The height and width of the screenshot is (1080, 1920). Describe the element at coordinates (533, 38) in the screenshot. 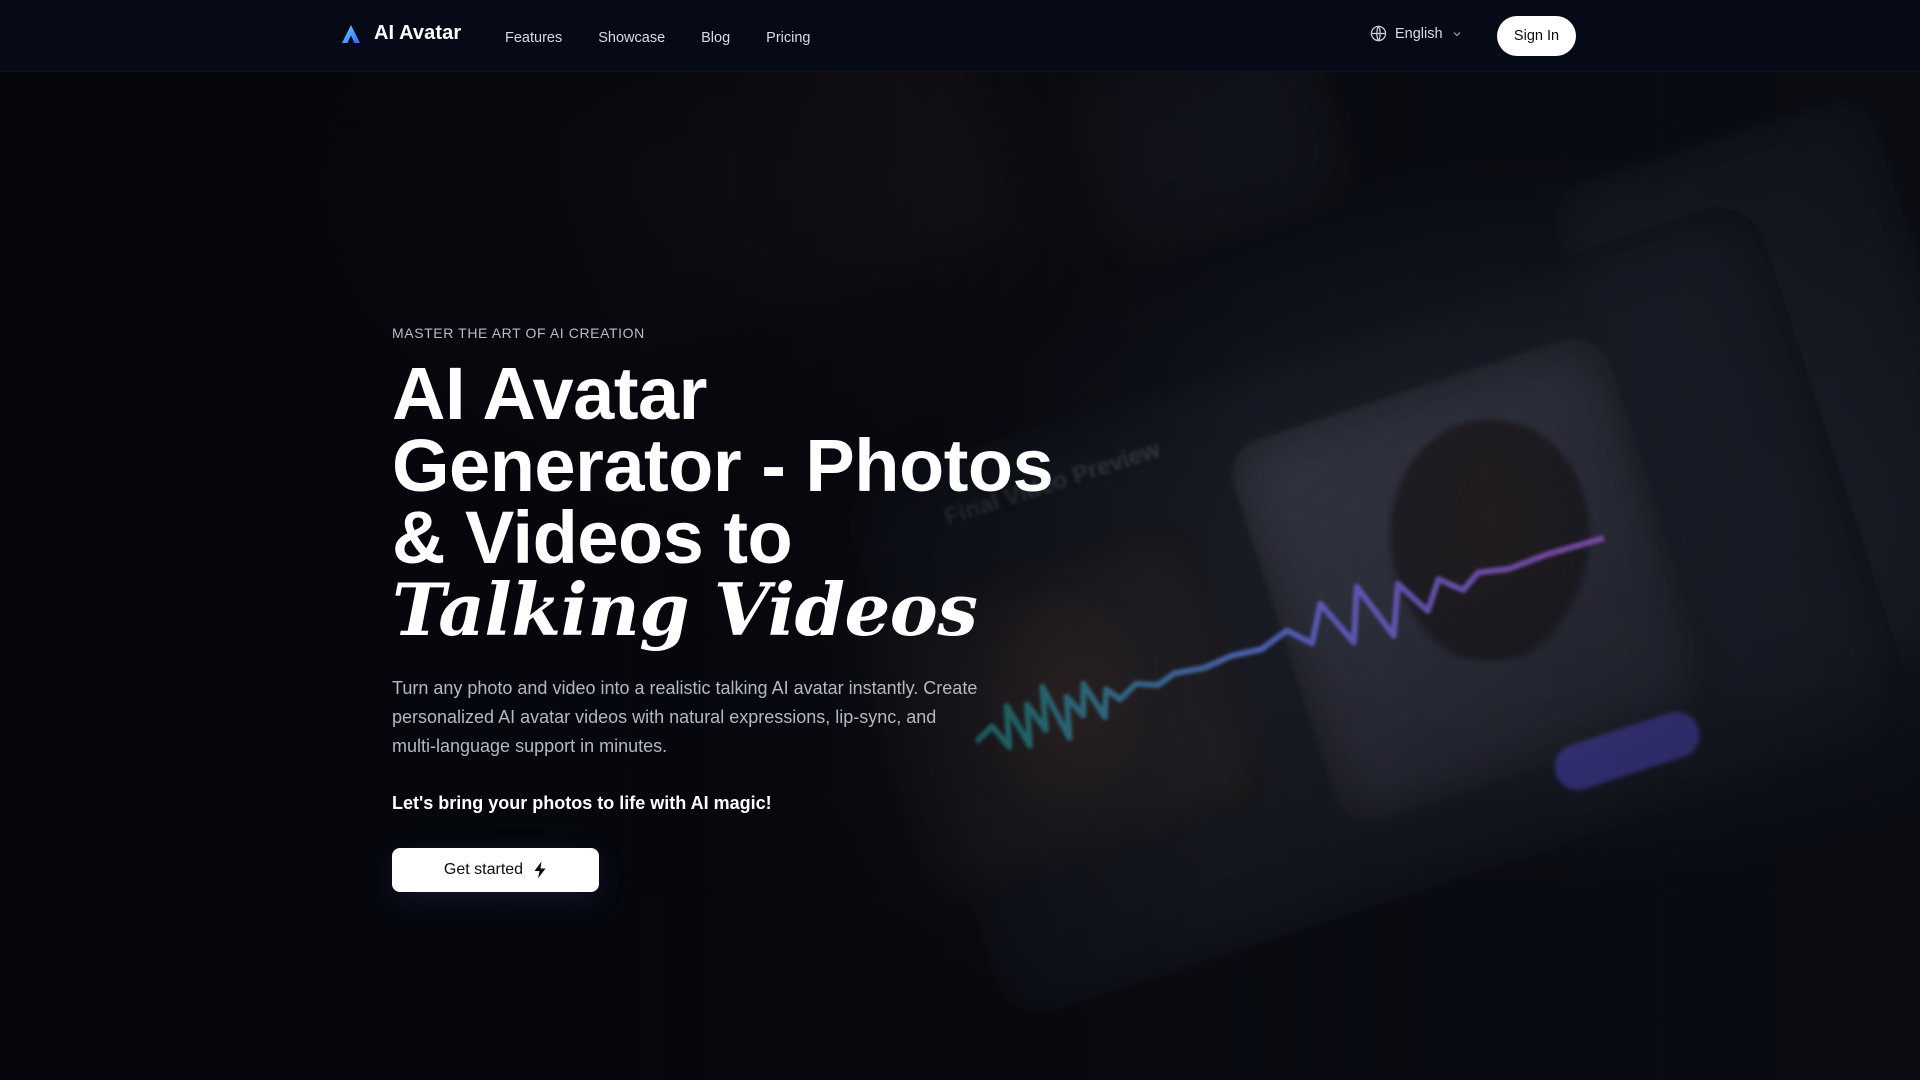

I see `nav-item-features: Features` at that location.